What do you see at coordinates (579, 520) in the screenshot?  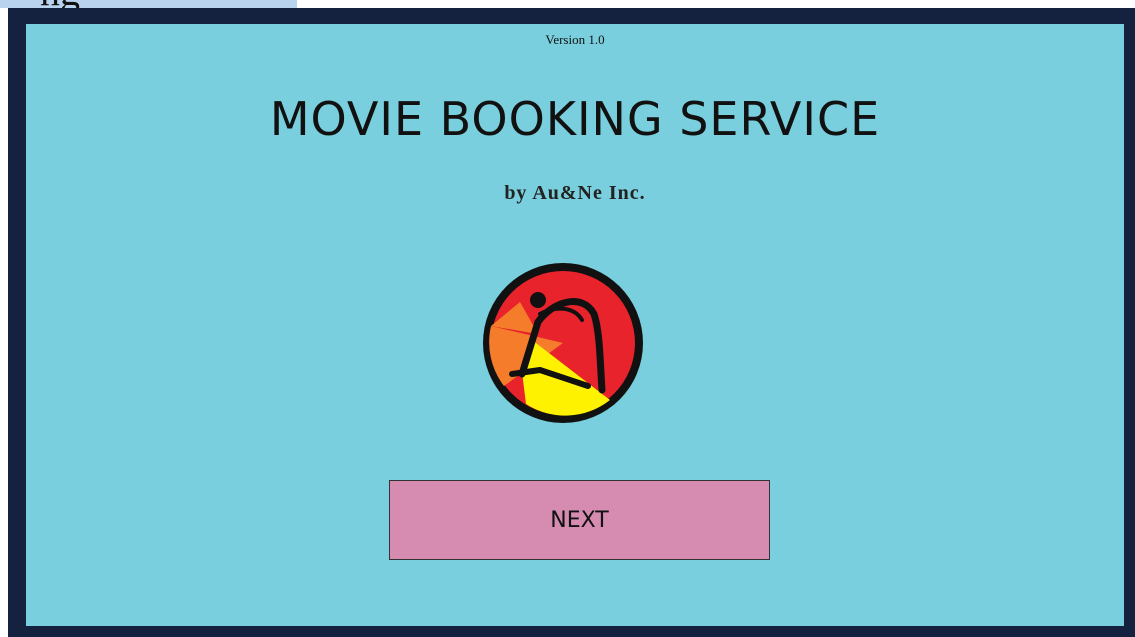 I see `next-button: NEXT` at bounding box center [579, 520].